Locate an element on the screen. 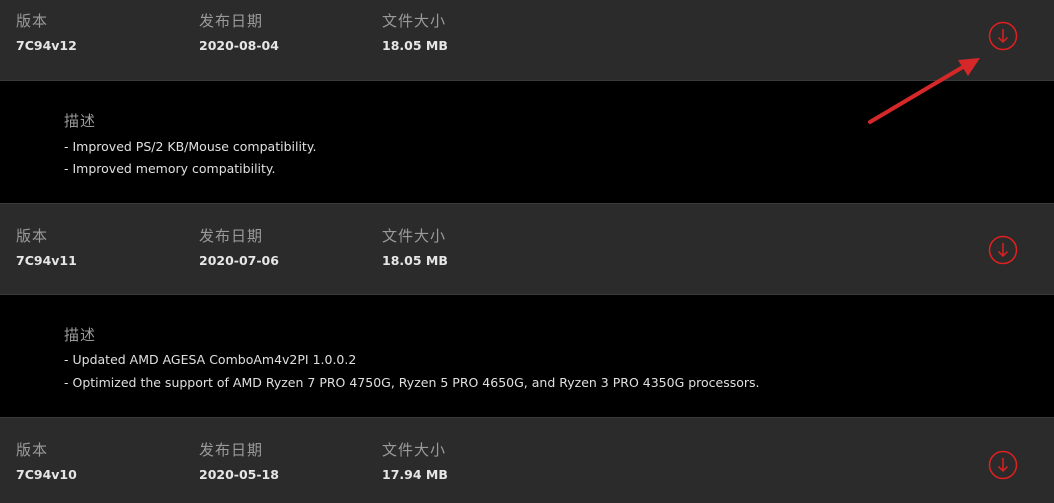 This screenshot has width=1054, height=503. version-value: 7C94v10 is located at coordinates (46, 474).